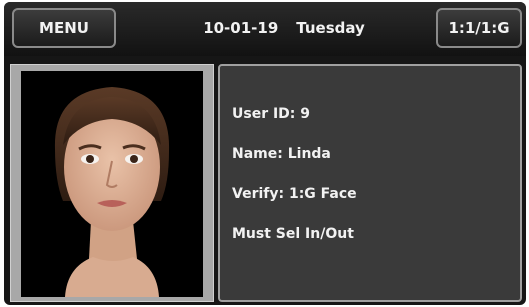  Describe the element at coordinates (293, 234) in the screenshot. I see `status-message-text: Must Sel In/Out` at that location.